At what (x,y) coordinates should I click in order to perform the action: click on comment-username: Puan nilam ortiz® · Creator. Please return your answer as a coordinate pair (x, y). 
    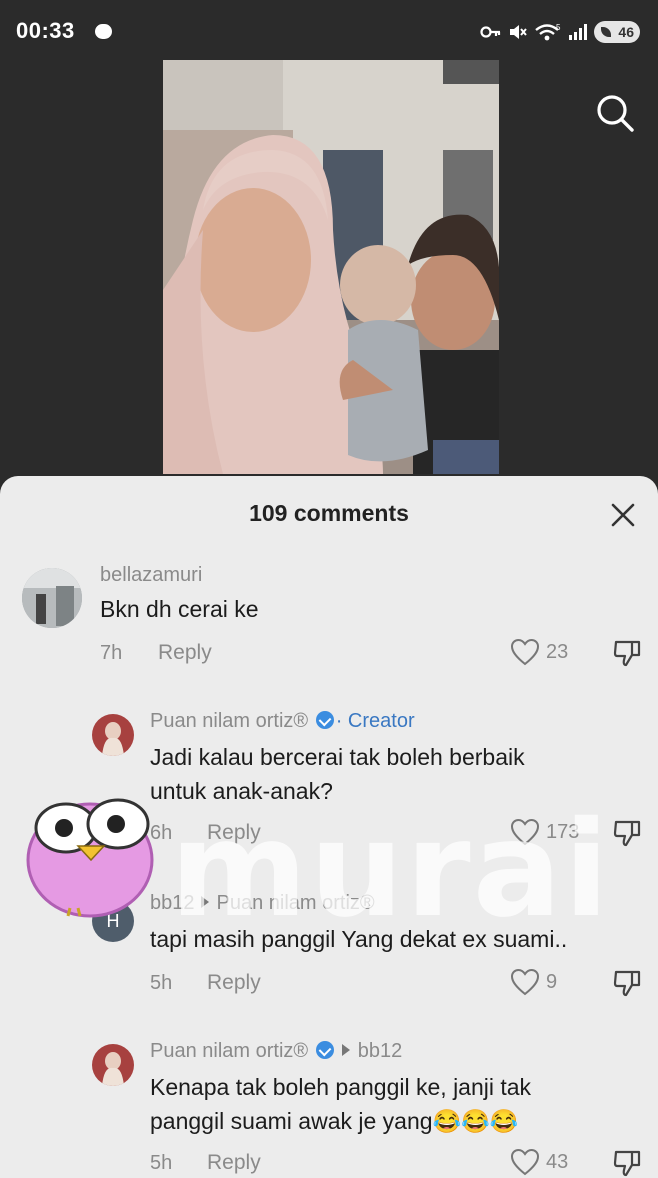
    Looking at the image, I should click on (282, 721).